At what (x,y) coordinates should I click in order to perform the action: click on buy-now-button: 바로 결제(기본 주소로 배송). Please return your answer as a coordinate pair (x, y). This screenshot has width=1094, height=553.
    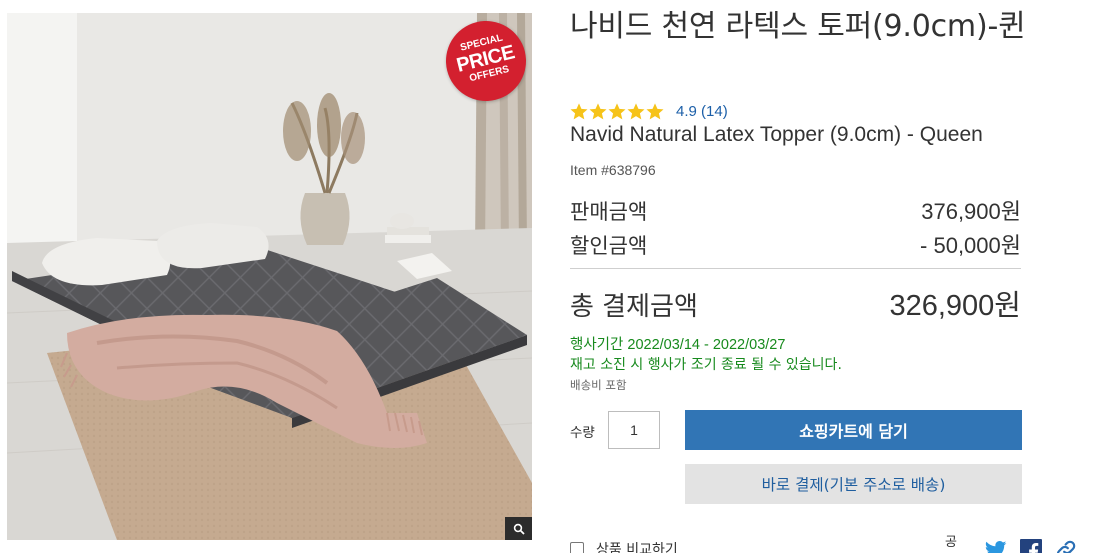
    Looking at the image, I should click on (853, 484).